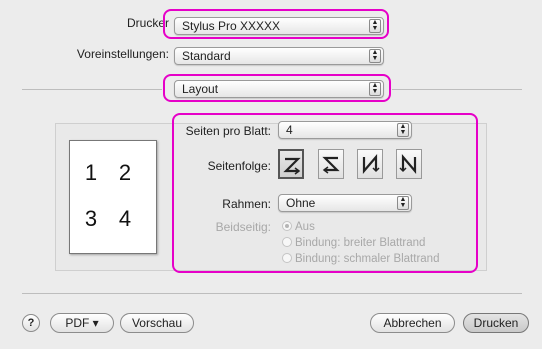 This screenshot has width=542, height=349. I want to click on section-popup: Layout ▲ ▼, so click(279, 89).